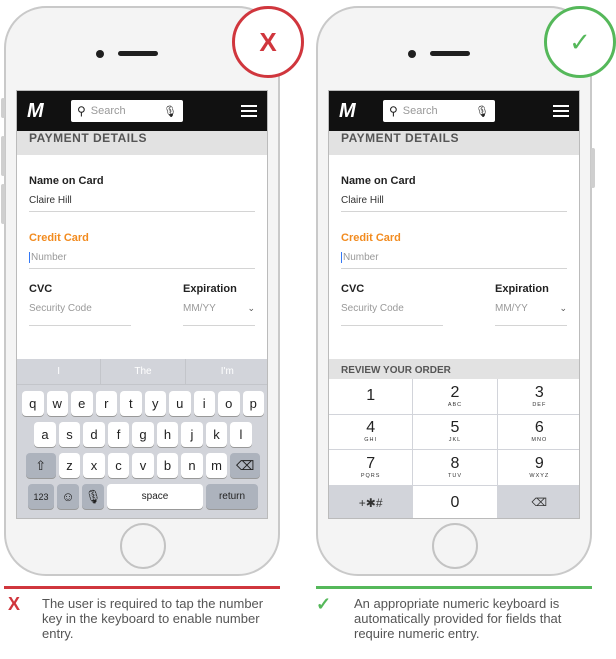 The height and width of the screenshot is (659, 616). Describe the element at coordinates (371, 431) in the screenshot. I see `numpad-key: 4 GHI` at that location.